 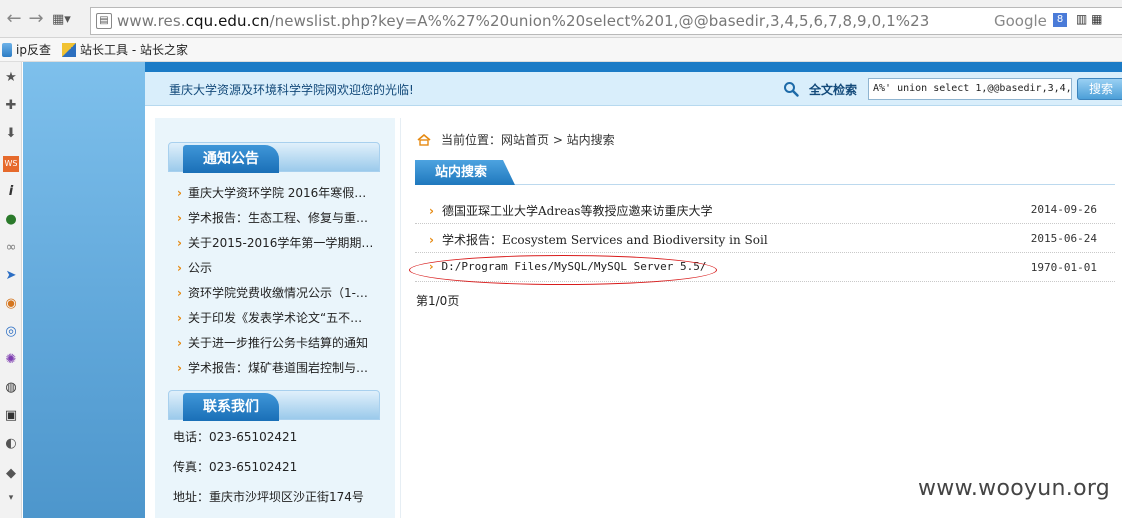 I want to click on tag-icon: ◆, so click(x=11, y=474).